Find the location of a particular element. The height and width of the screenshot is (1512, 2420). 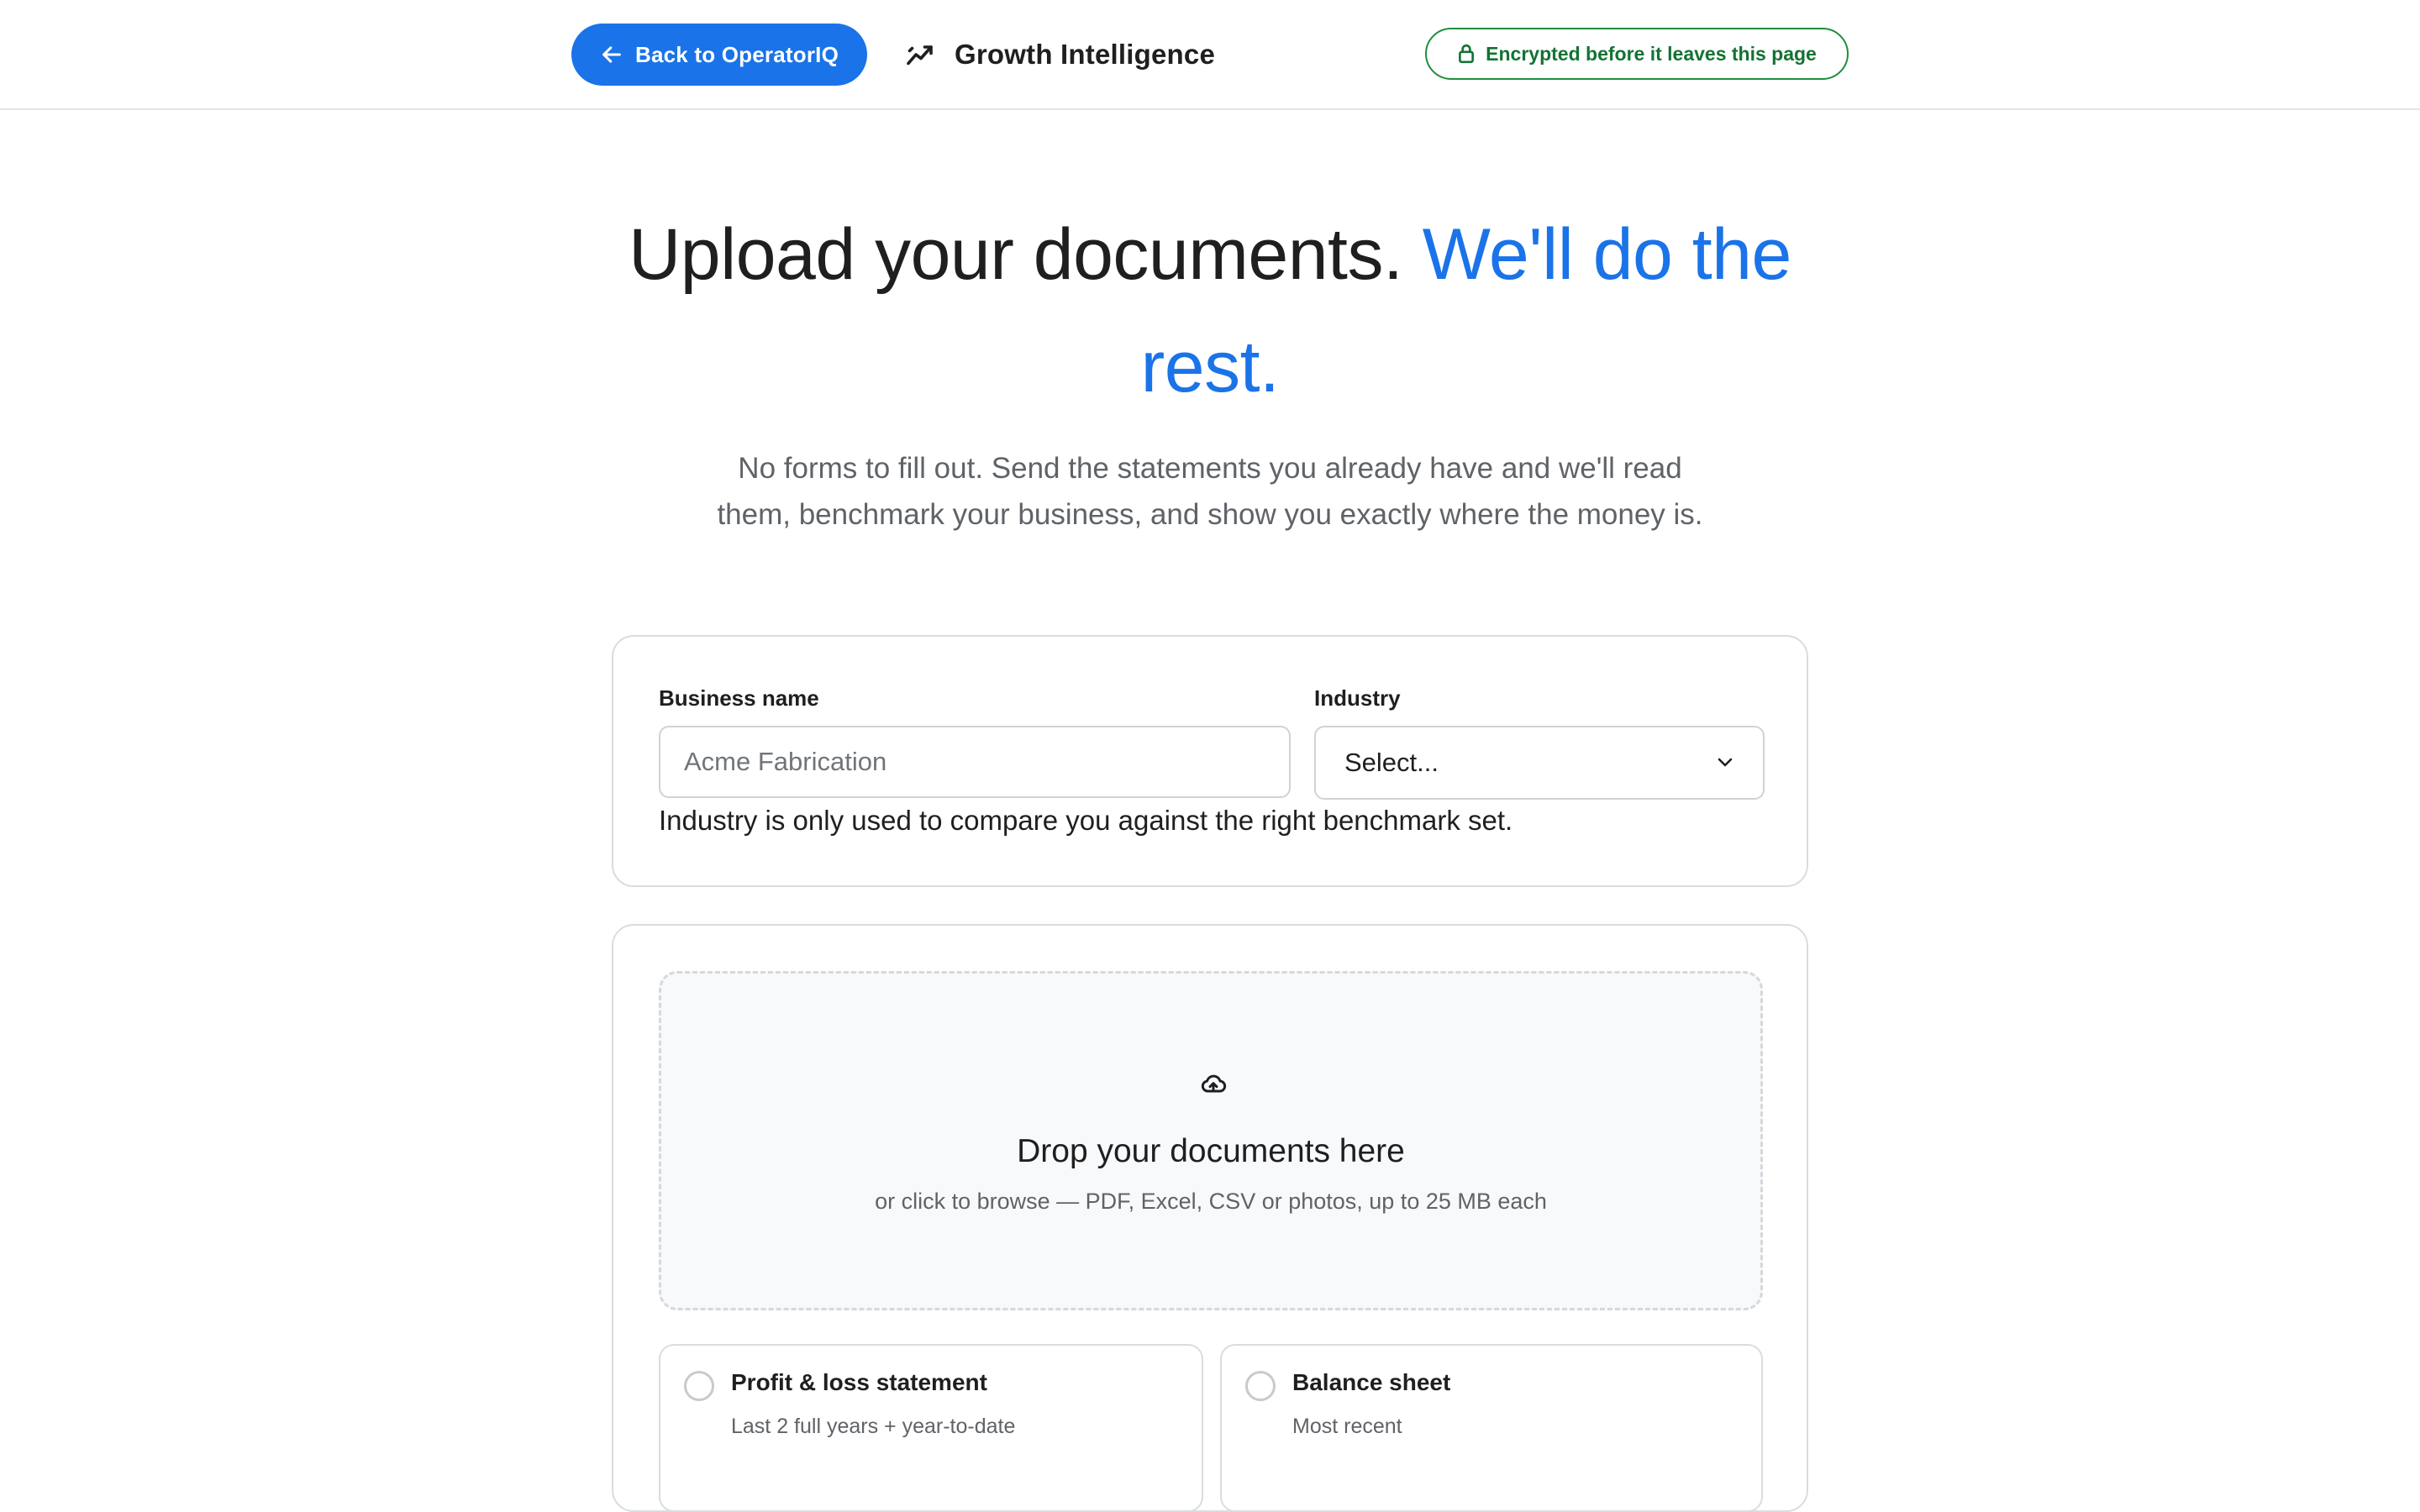

back-to-operatoriq-button: Back to OperatorIQ is located at coordinates (719, 55).